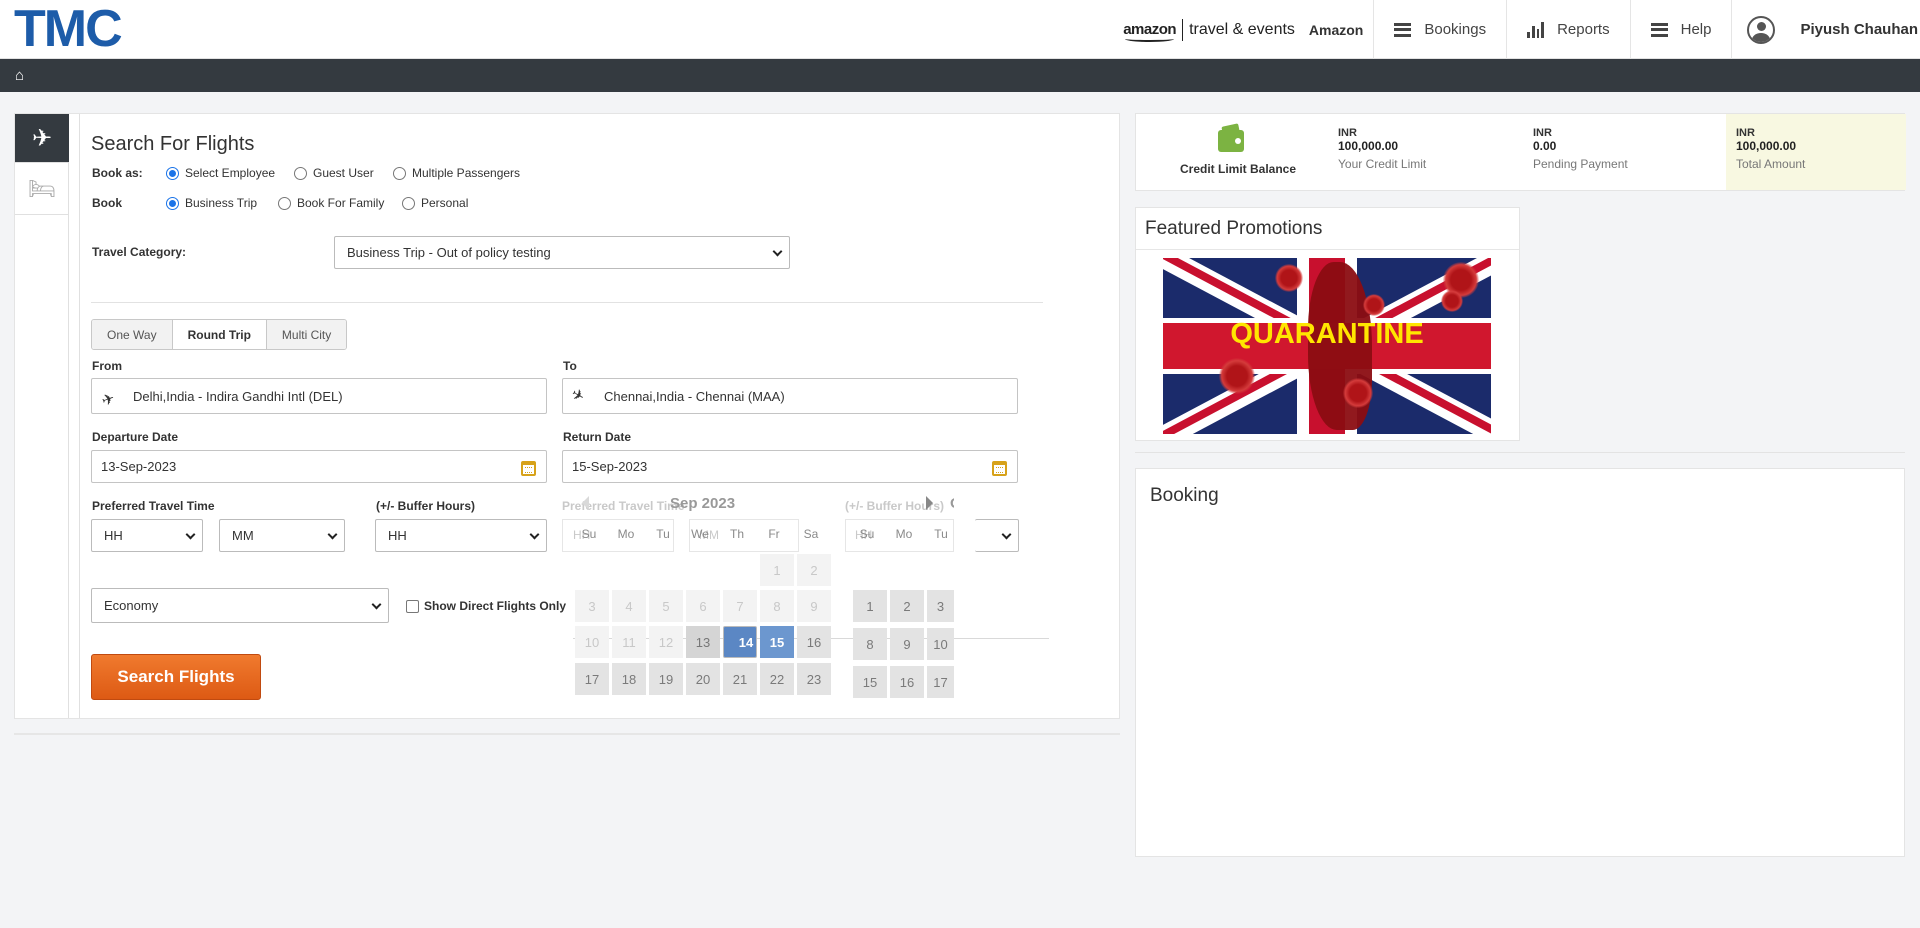  What do you see at coordinates (629, 642) in the screenshot?
I see `calendar-day: 11` at bounding box center [629, 642].